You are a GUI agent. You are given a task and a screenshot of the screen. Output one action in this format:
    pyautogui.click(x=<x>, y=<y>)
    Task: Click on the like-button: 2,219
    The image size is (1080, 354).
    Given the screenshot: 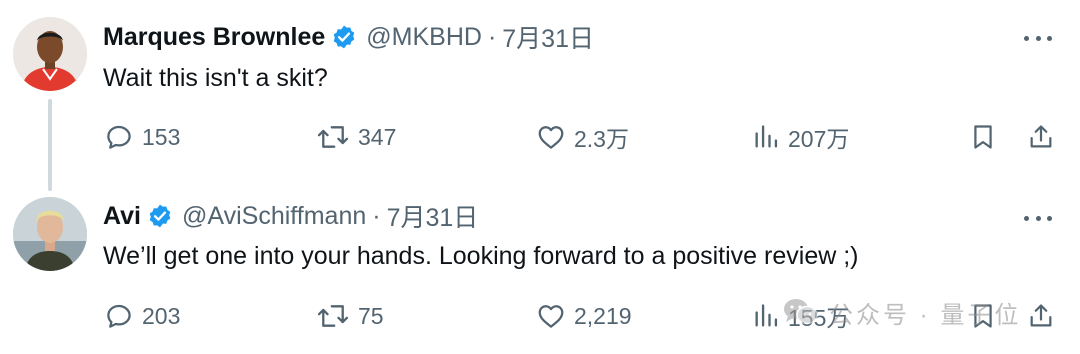 What is the action you would take?
    pyautogui.click(x=584, y=316)
    